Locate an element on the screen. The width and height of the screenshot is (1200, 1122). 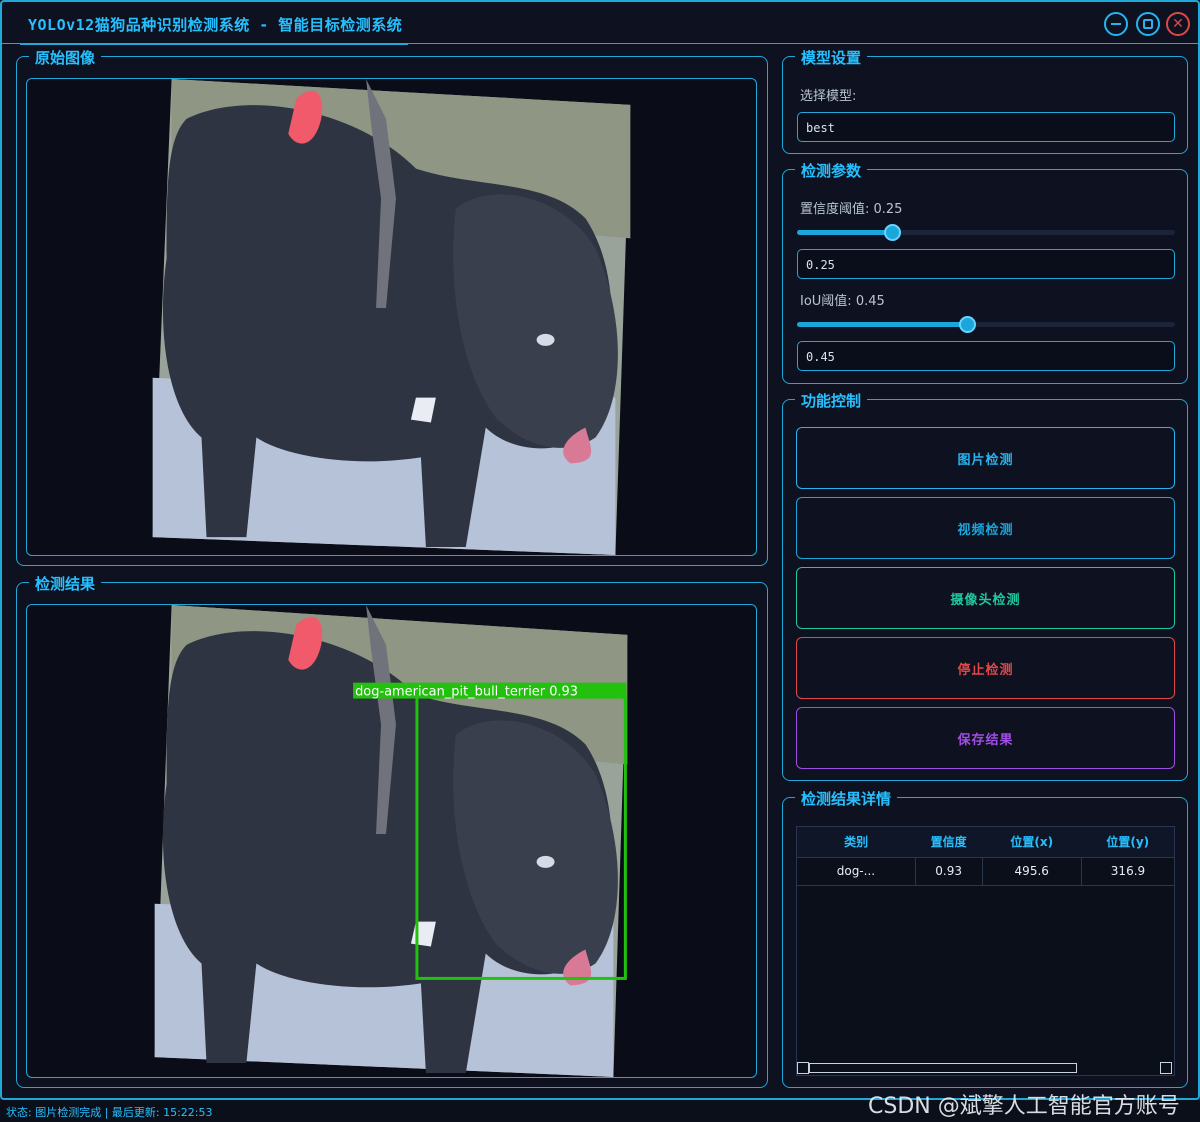
confidence-slider-fill is located at coordinates (844, 232).